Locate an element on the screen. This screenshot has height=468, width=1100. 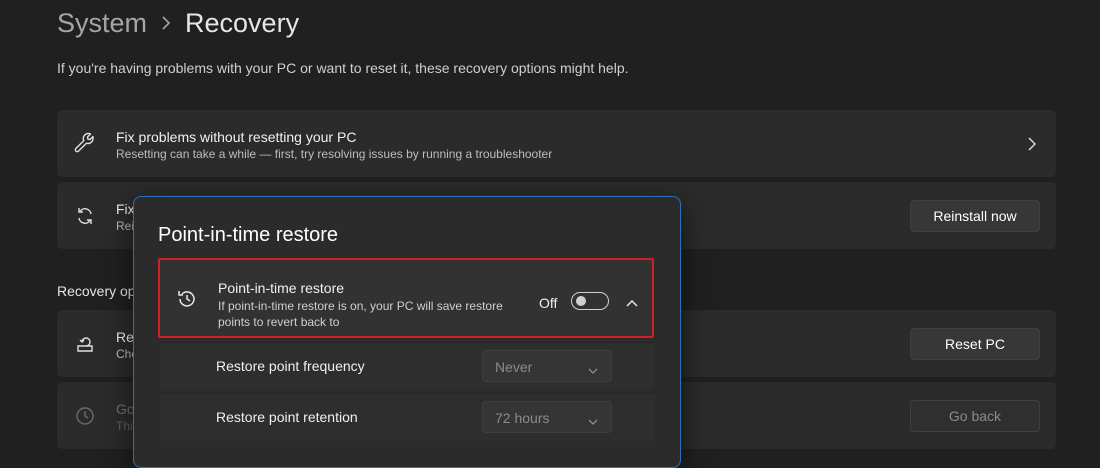
fix-problems-title: Fix problems without resetting your PC is located at coordinates (236, 137).